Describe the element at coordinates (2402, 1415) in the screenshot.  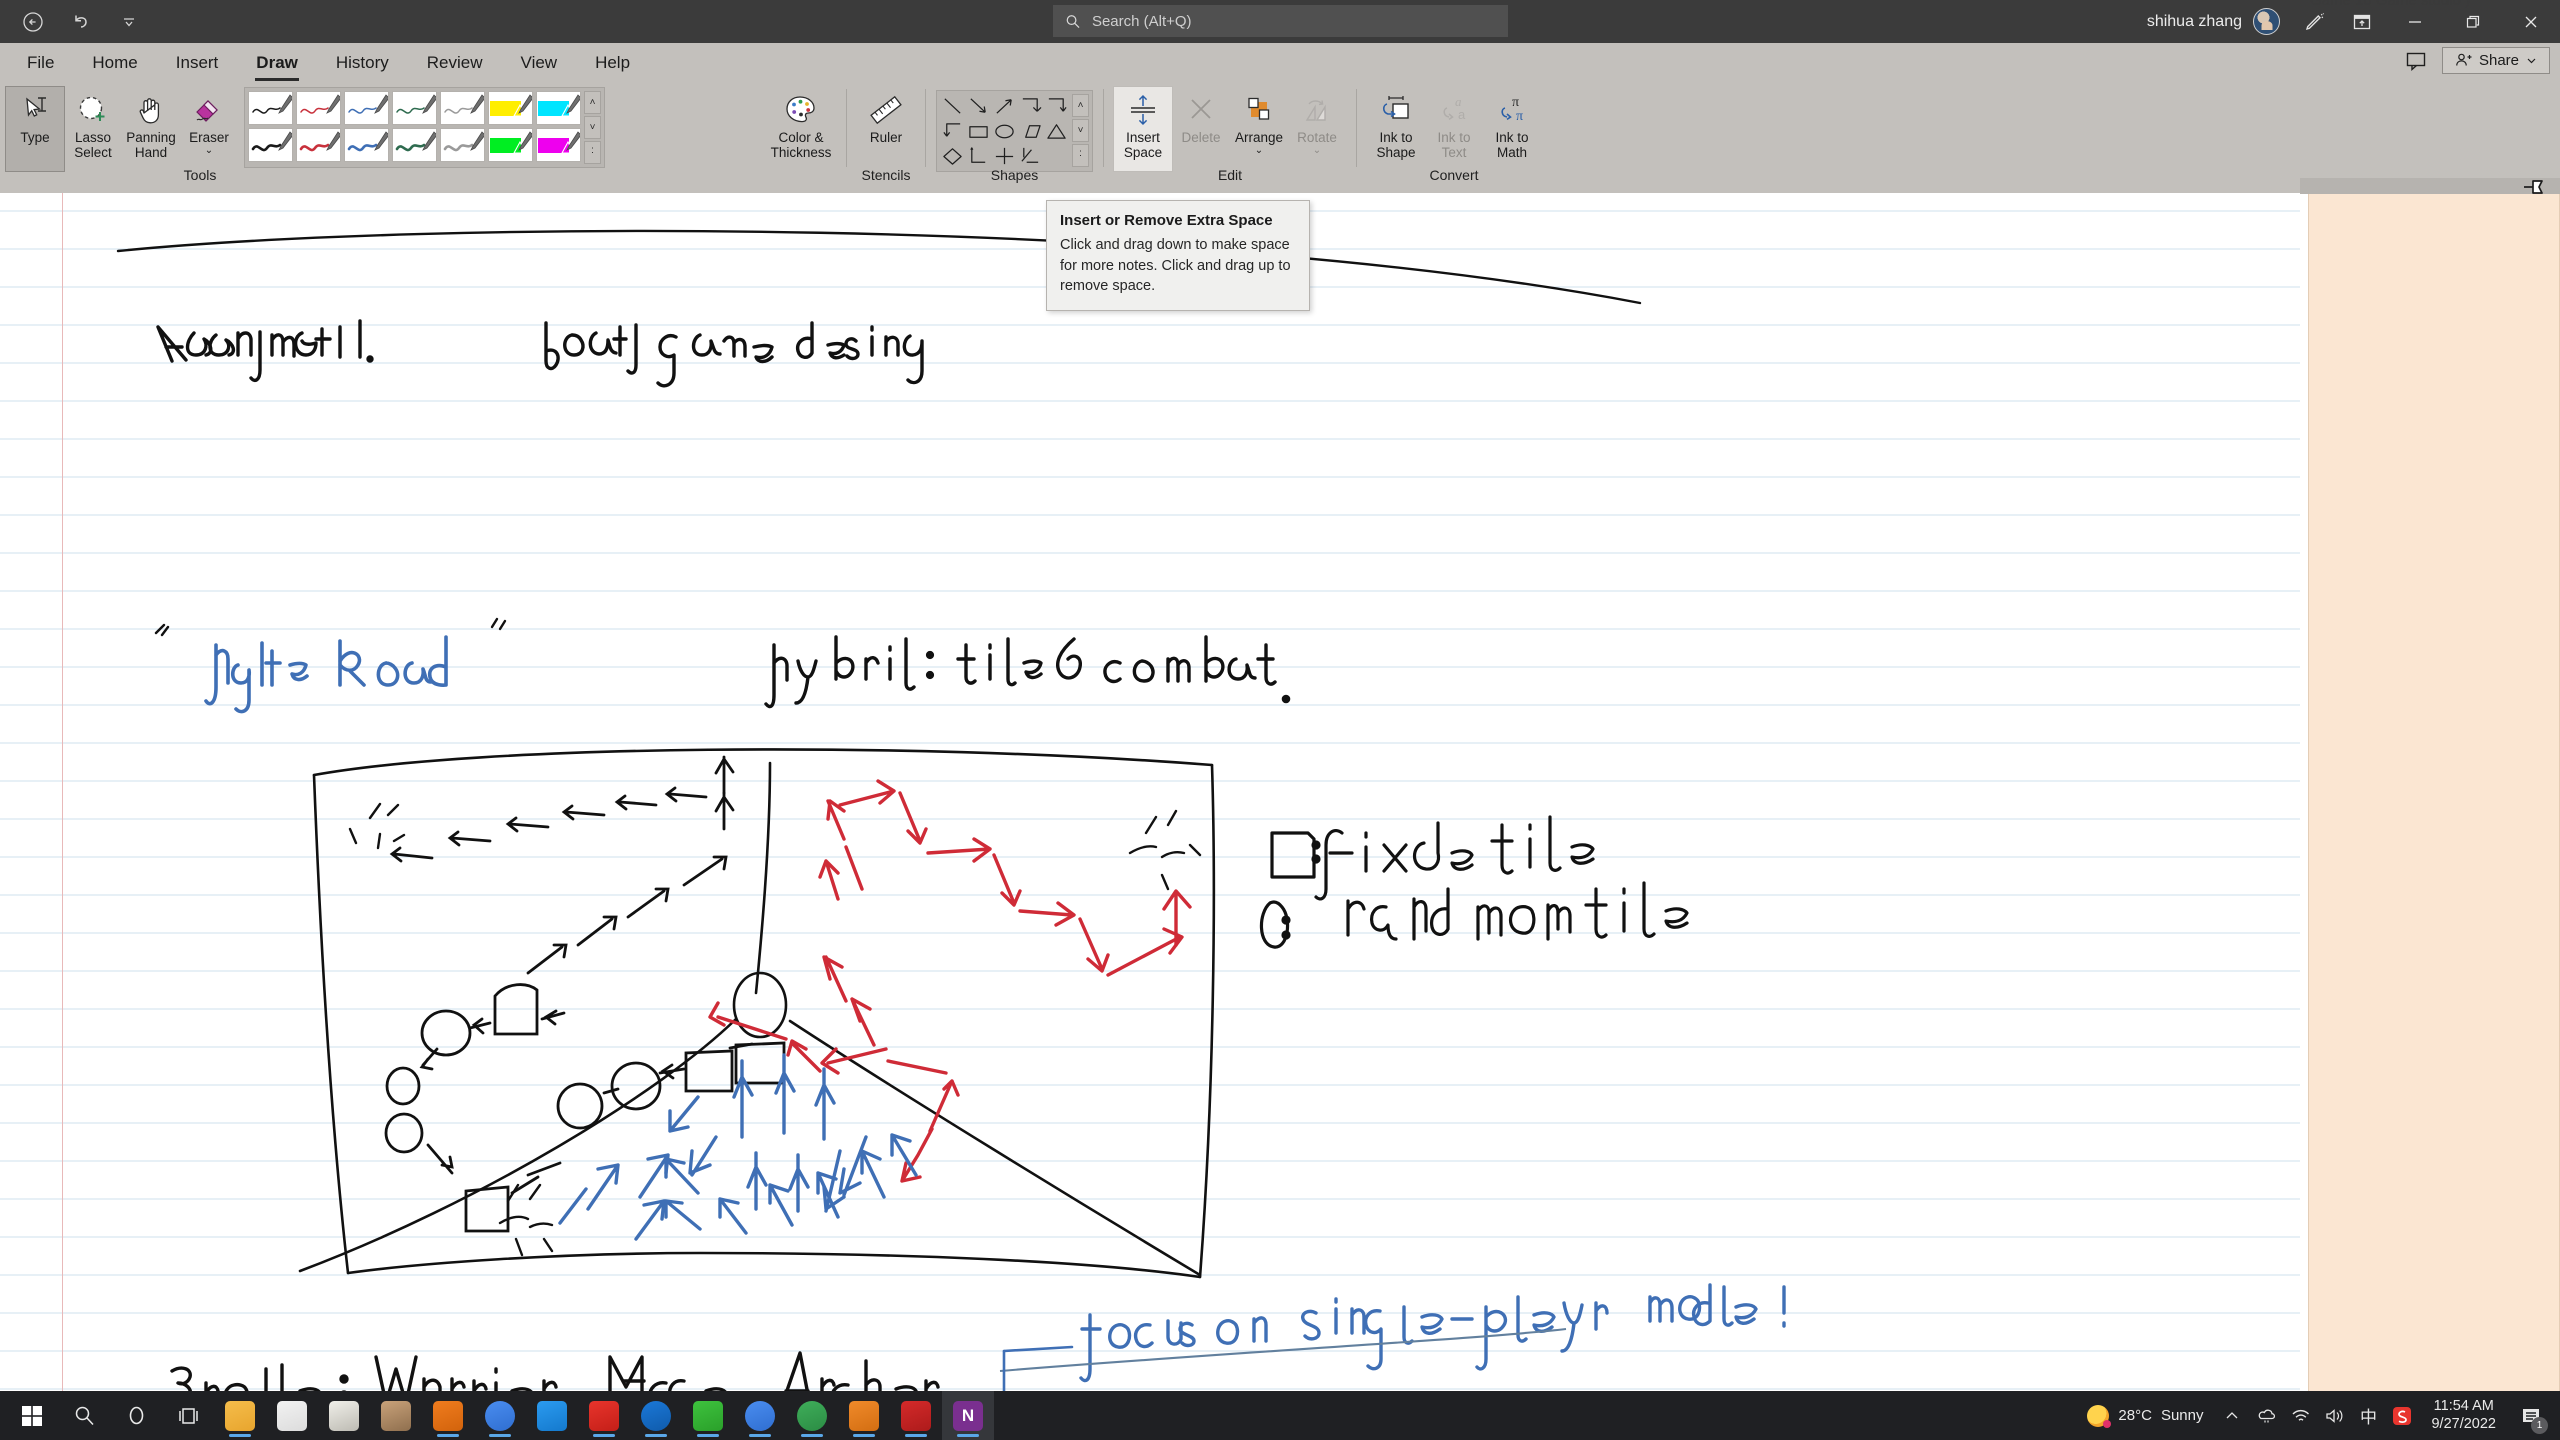
I see `sogou-ime-icon` at that location.